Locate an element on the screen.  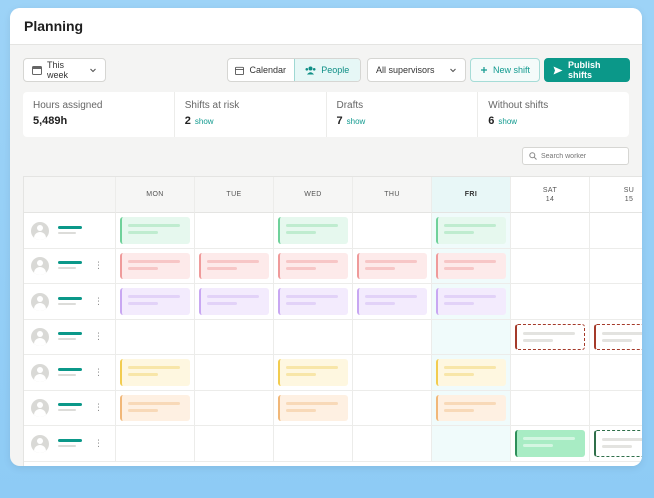
calendar-view-button: Calendar is located at coordinates (261, 70).